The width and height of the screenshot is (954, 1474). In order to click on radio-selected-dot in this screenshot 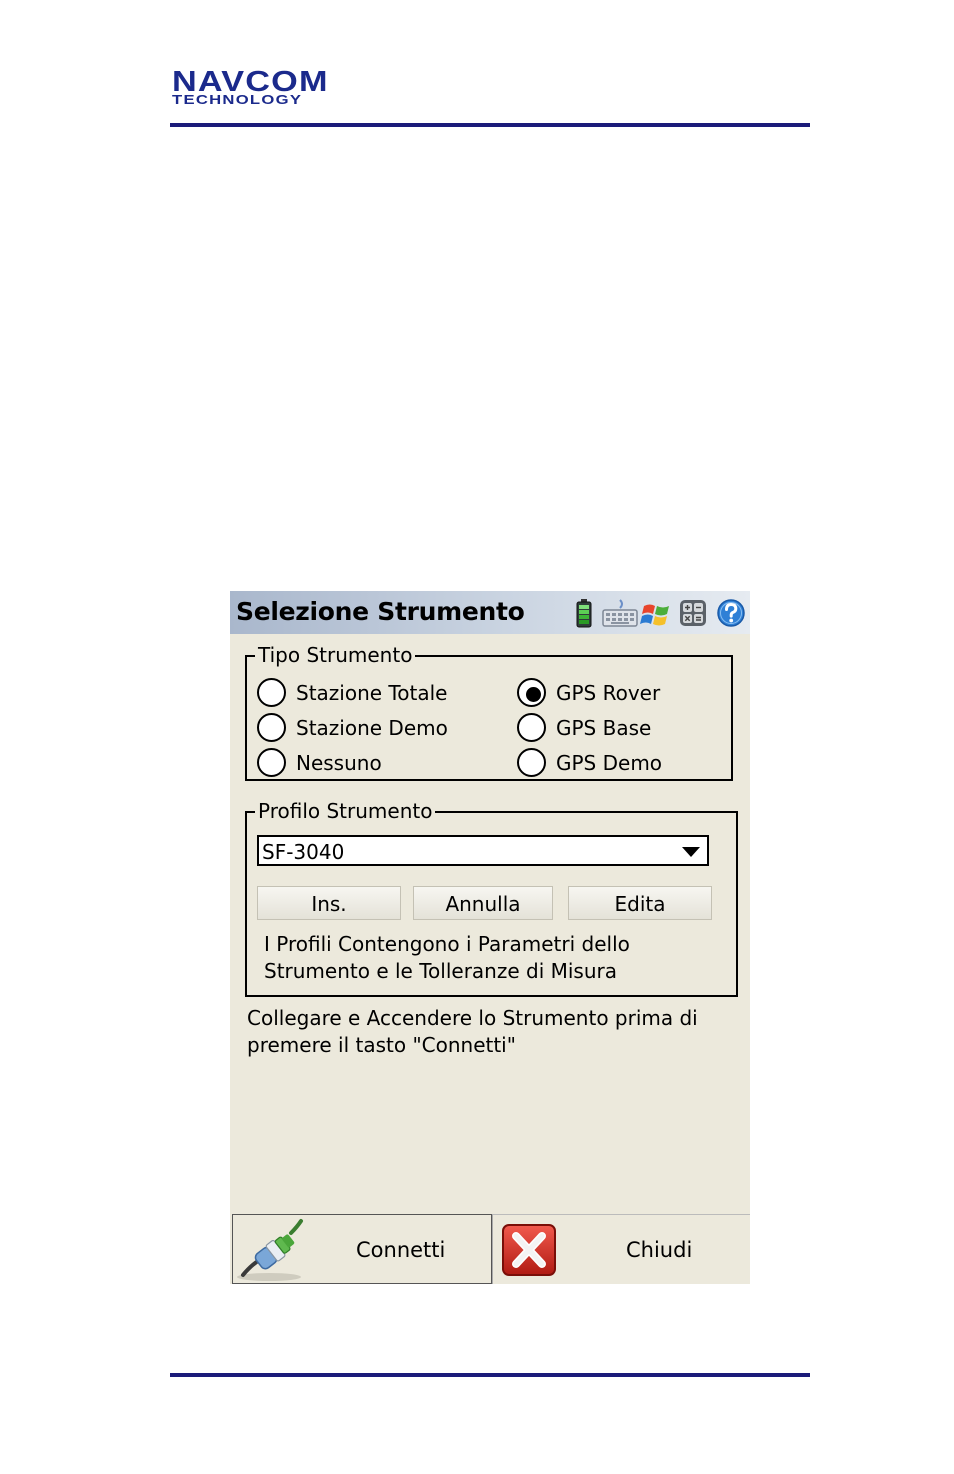, I will do `click(533, 694)`.